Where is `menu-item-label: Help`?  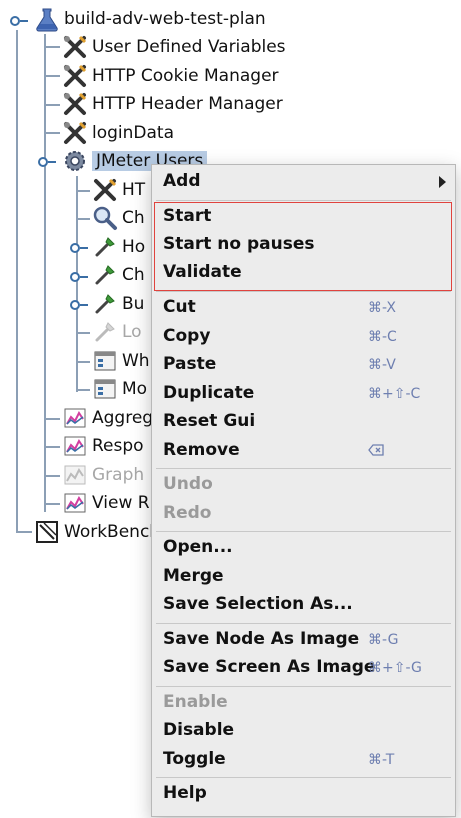
menu-item-label: Help is located at coordinates (185, 793).